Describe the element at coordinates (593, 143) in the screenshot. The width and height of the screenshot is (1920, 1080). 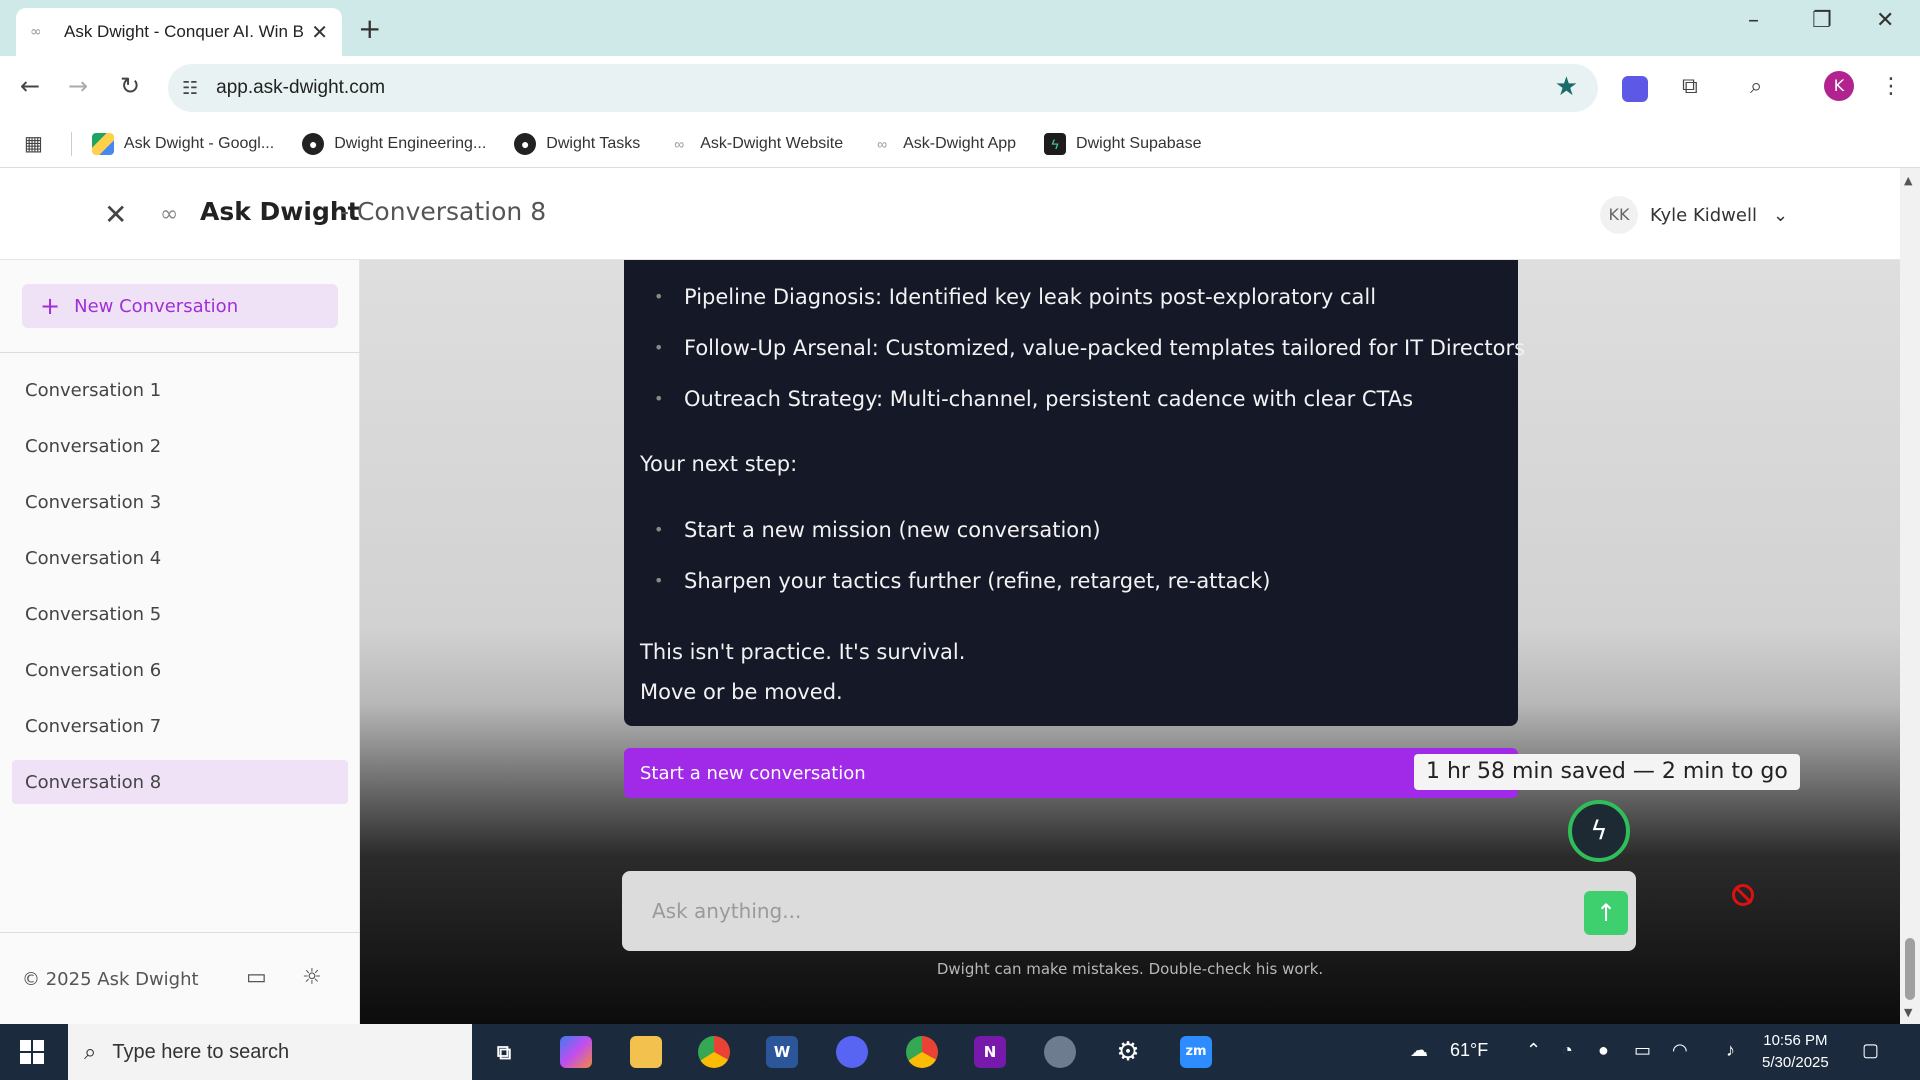
I see `bookmark-label: Dwight Tasks` at that location.